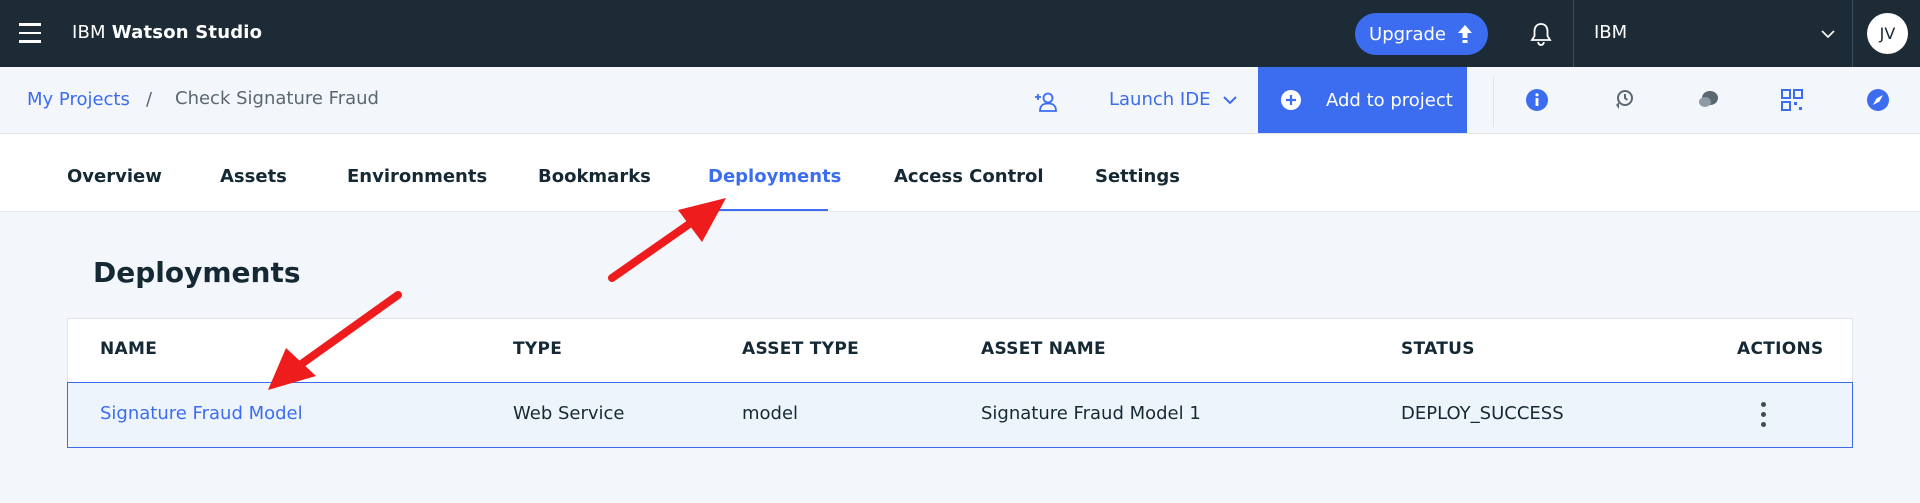 The width and height of the screenshot is (1920, 503). Describe the element at coordinates (969, 176) in the screenshot. I see `tab-access-control: Access Control` at that location.